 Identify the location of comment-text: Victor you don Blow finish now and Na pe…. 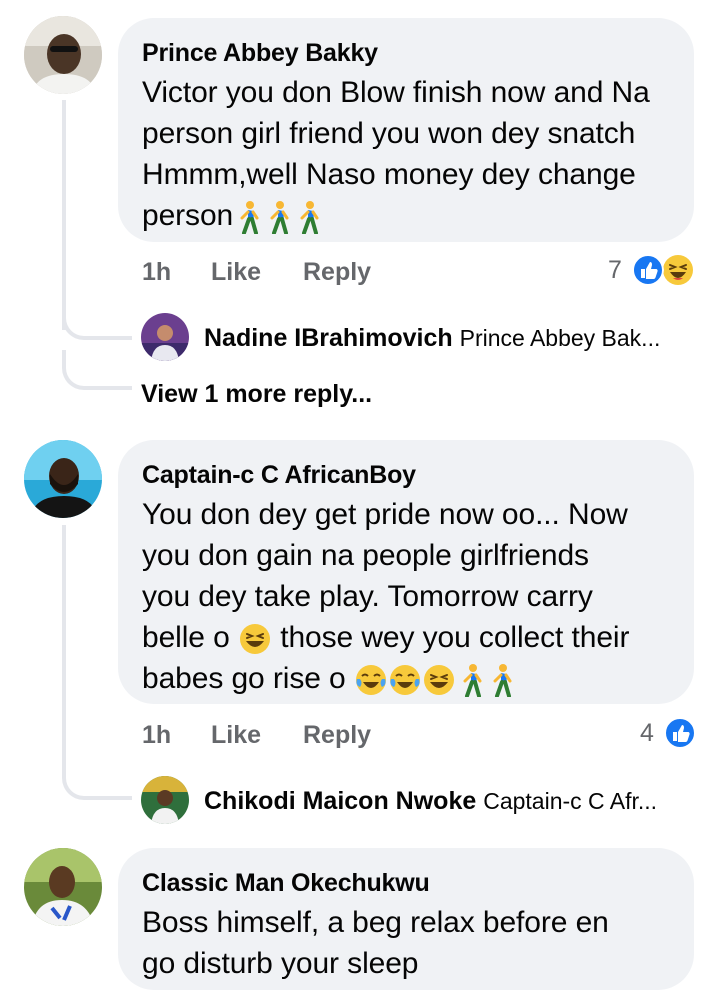
(406, 154).